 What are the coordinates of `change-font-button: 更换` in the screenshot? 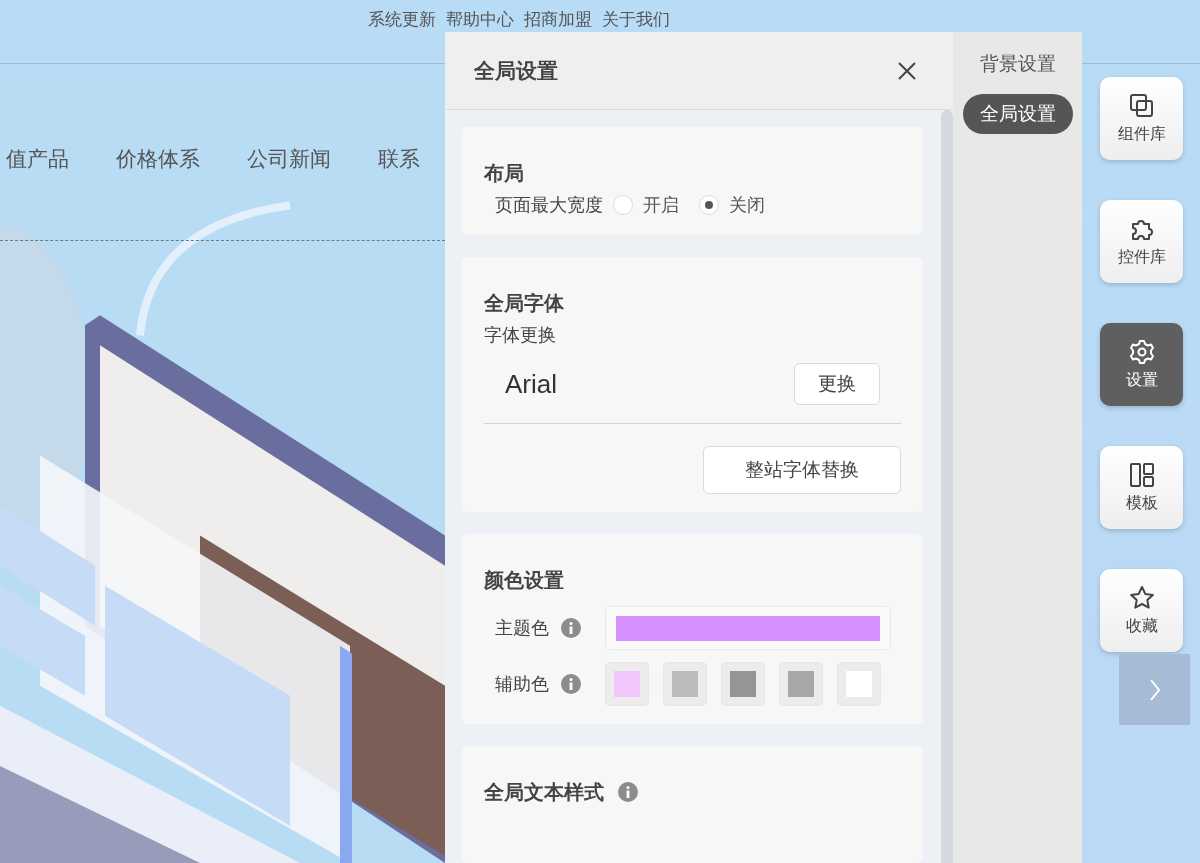 It's located at (837, 384).